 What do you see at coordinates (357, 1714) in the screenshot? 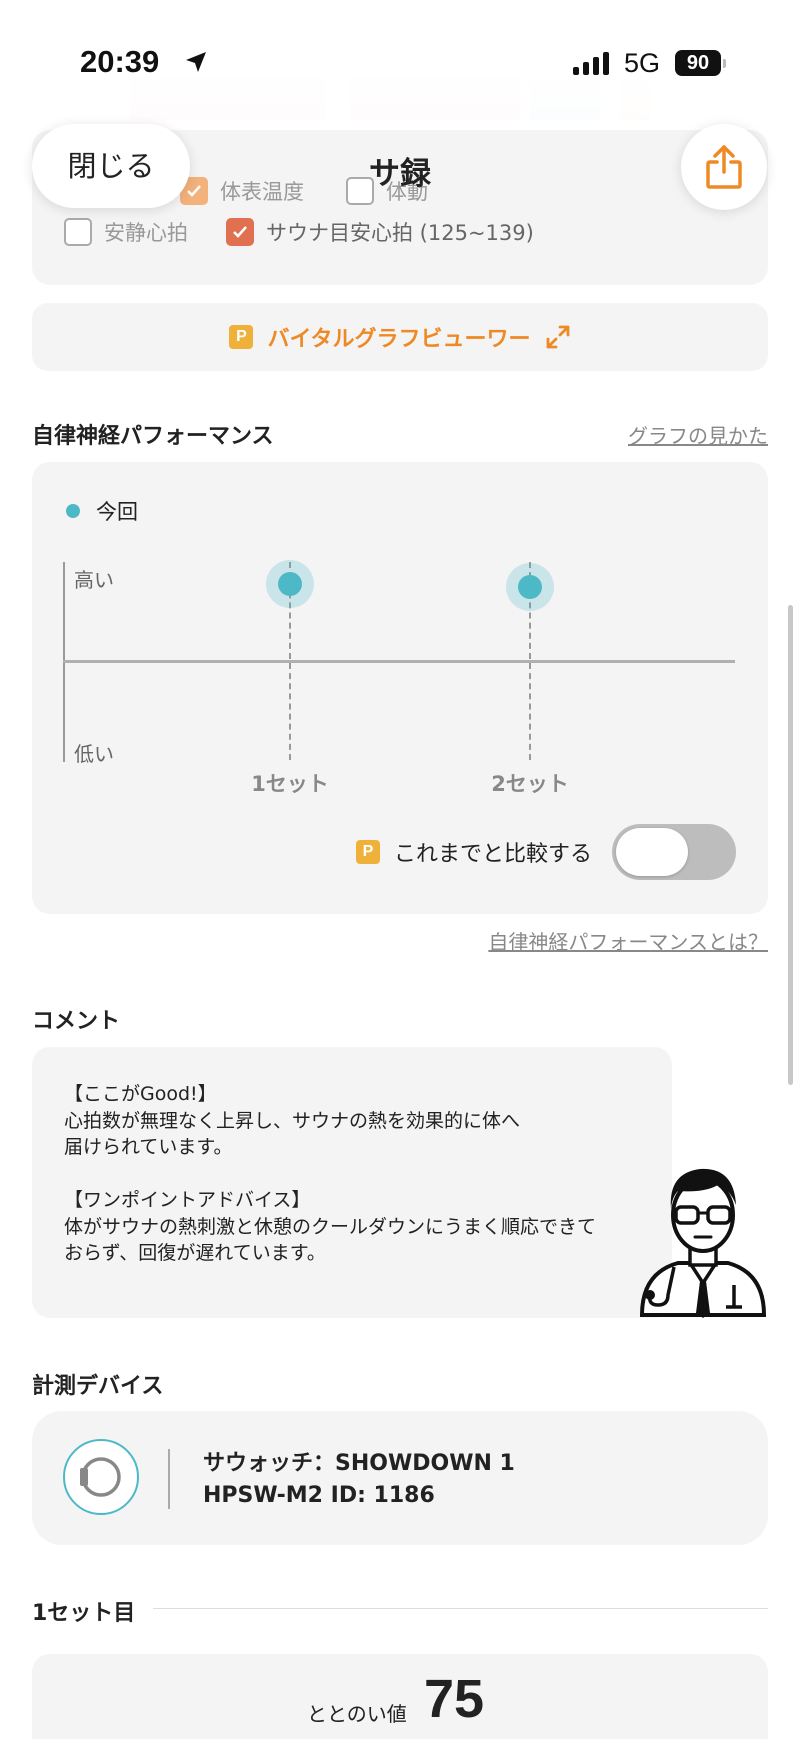
I see `score-label: ととのい値` at bounding box center [357, 1714].